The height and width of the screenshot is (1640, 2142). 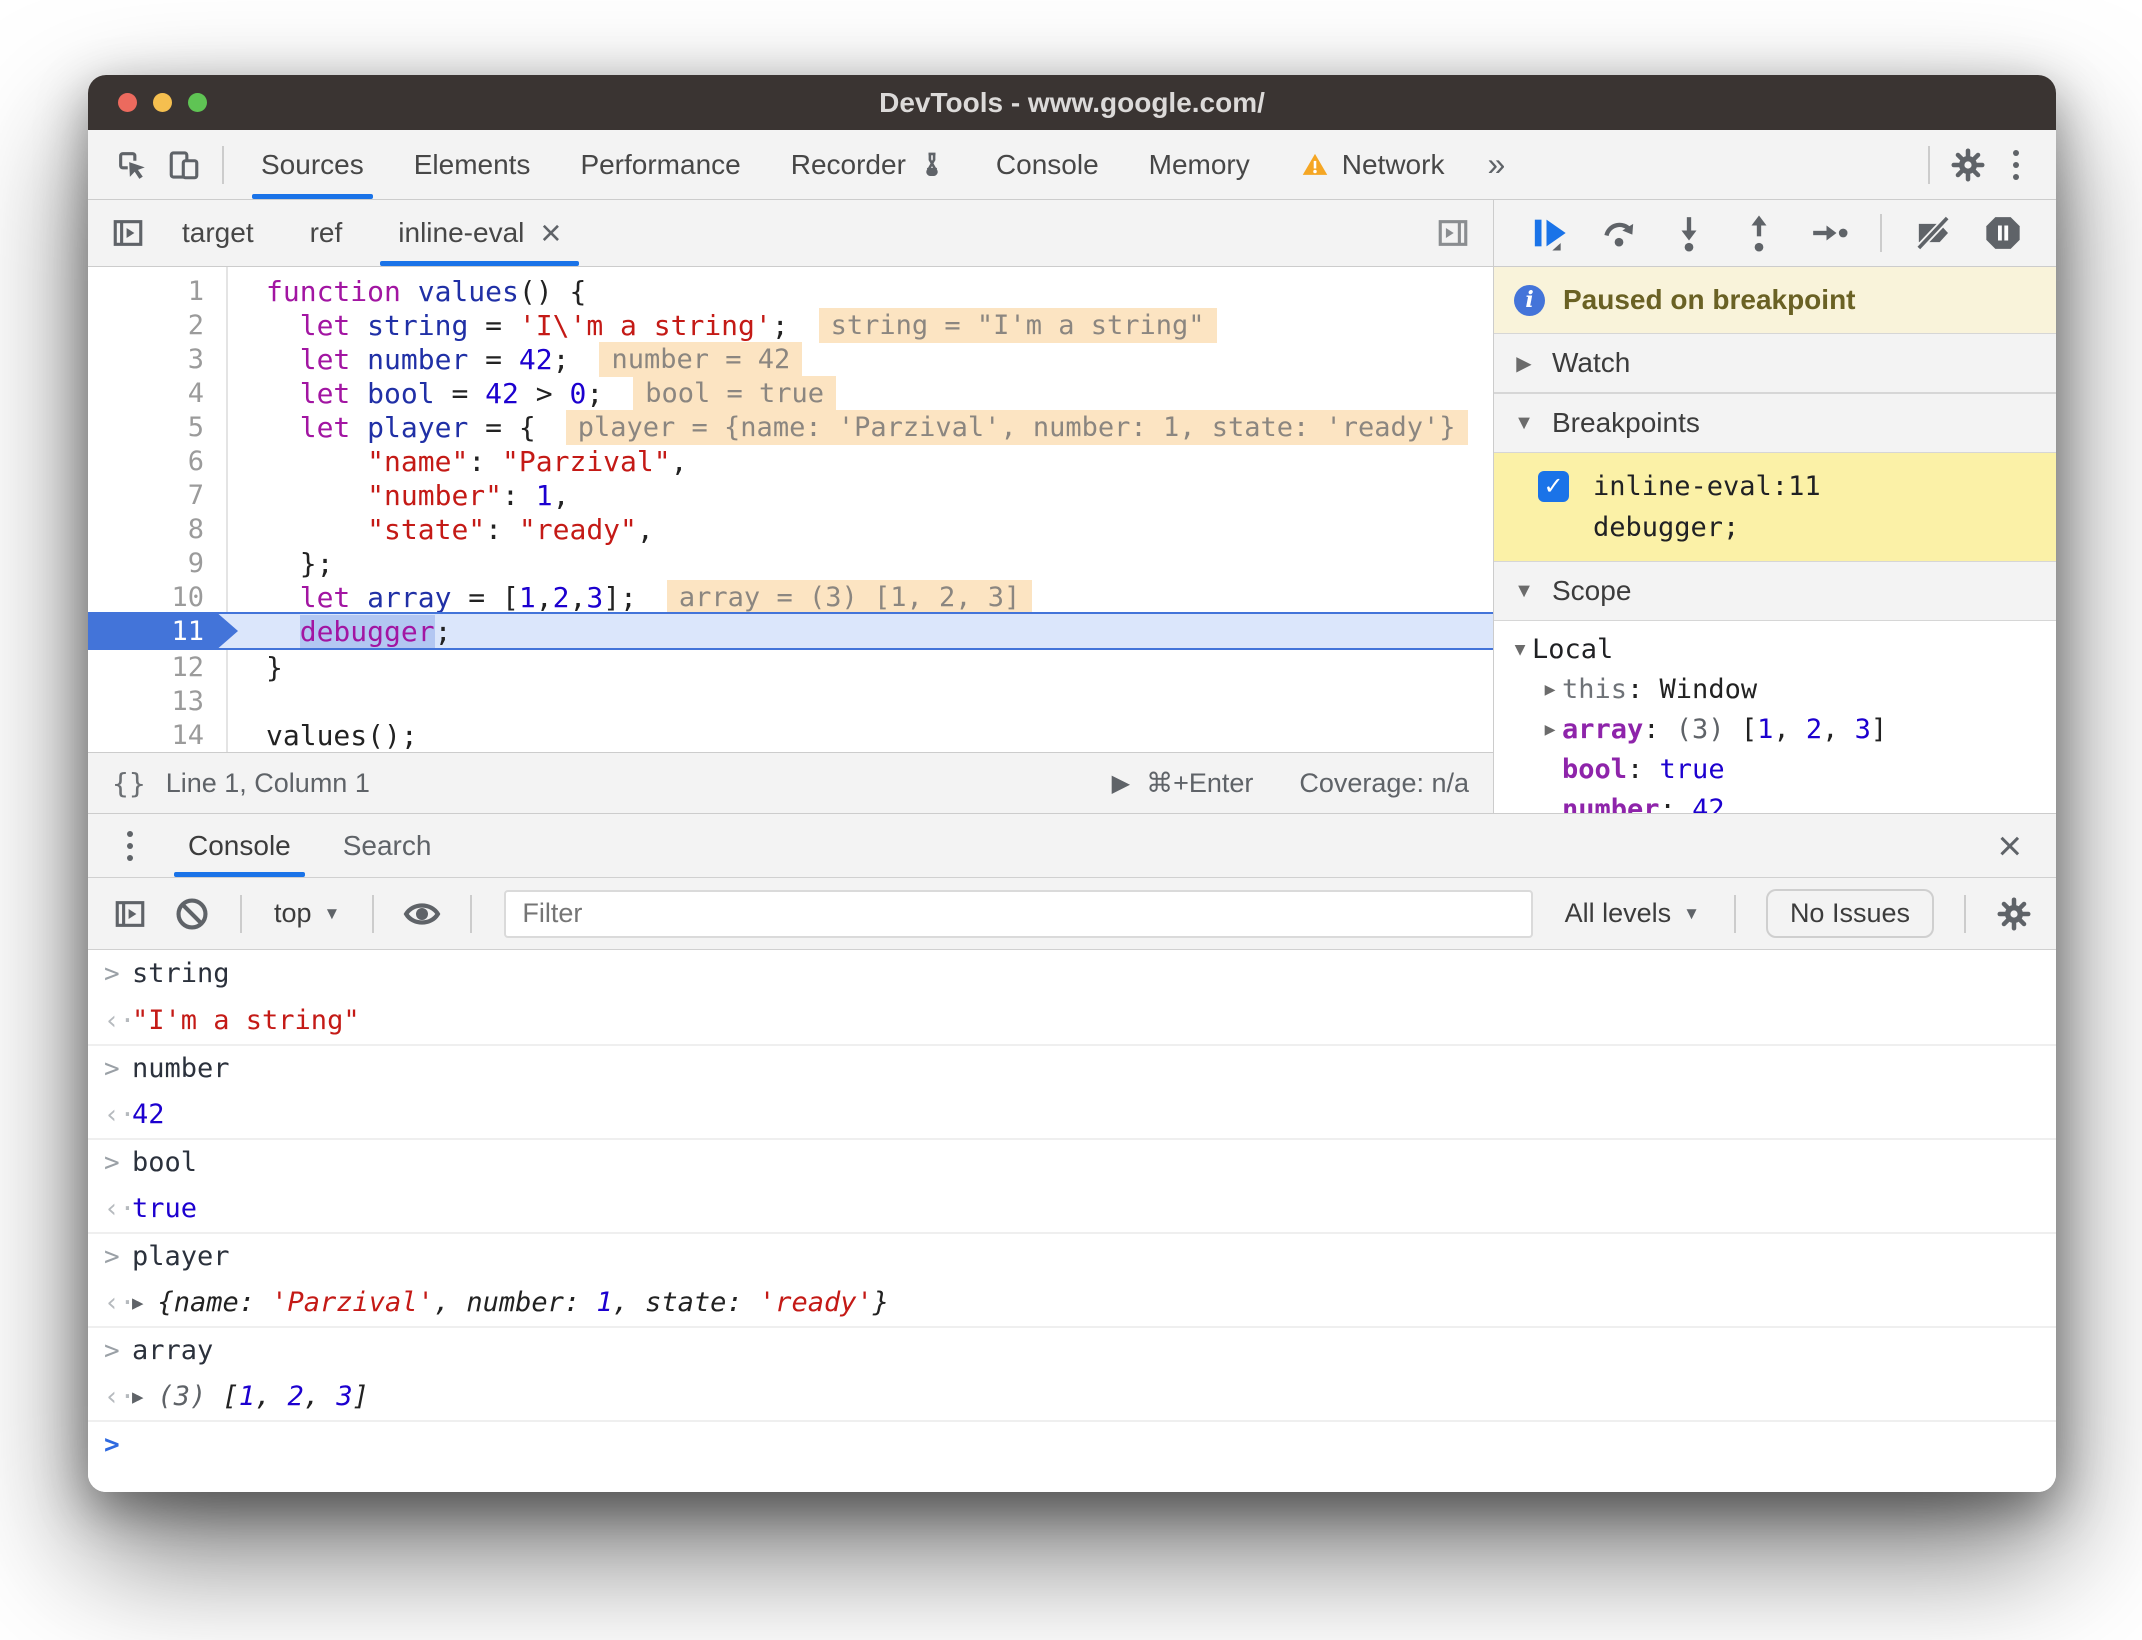 I want to click on line-number: 3, so click(x=157, y=359).